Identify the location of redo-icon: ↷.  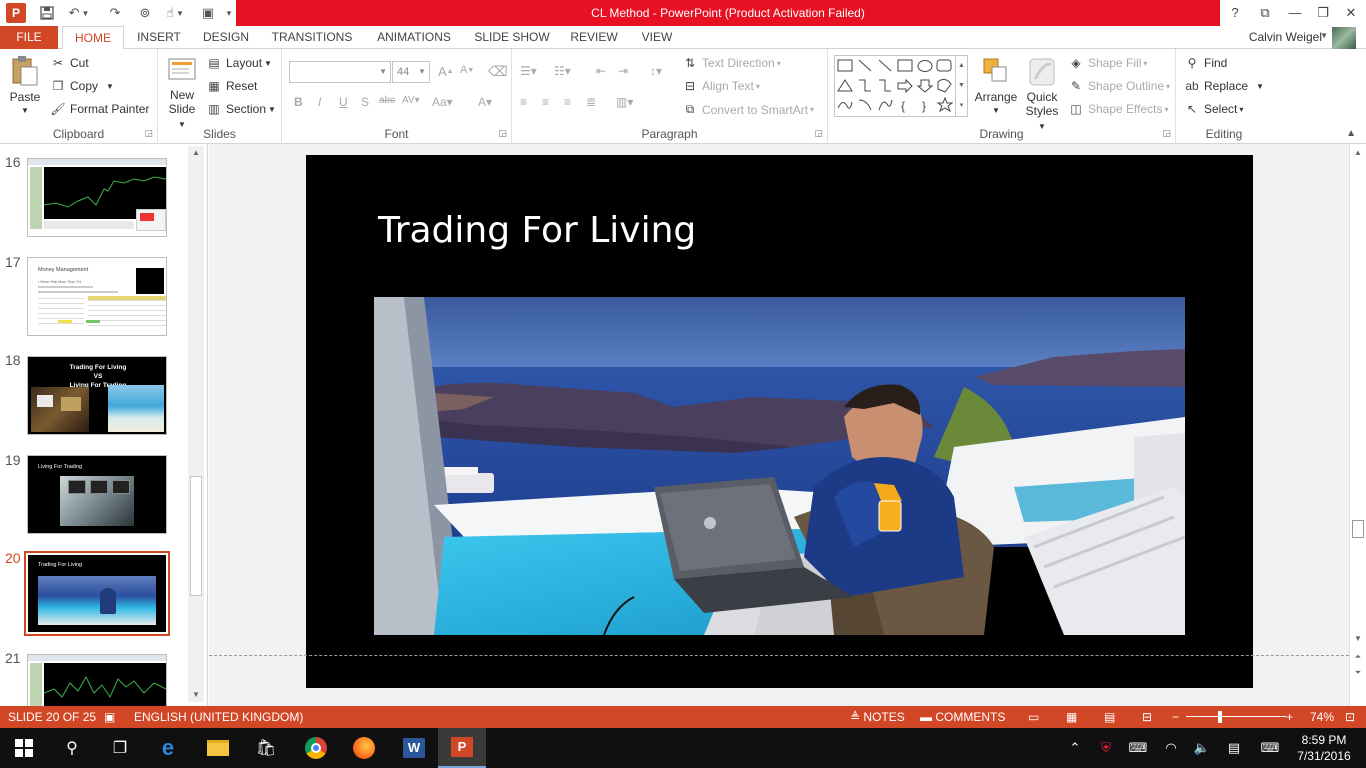
(115, 13).